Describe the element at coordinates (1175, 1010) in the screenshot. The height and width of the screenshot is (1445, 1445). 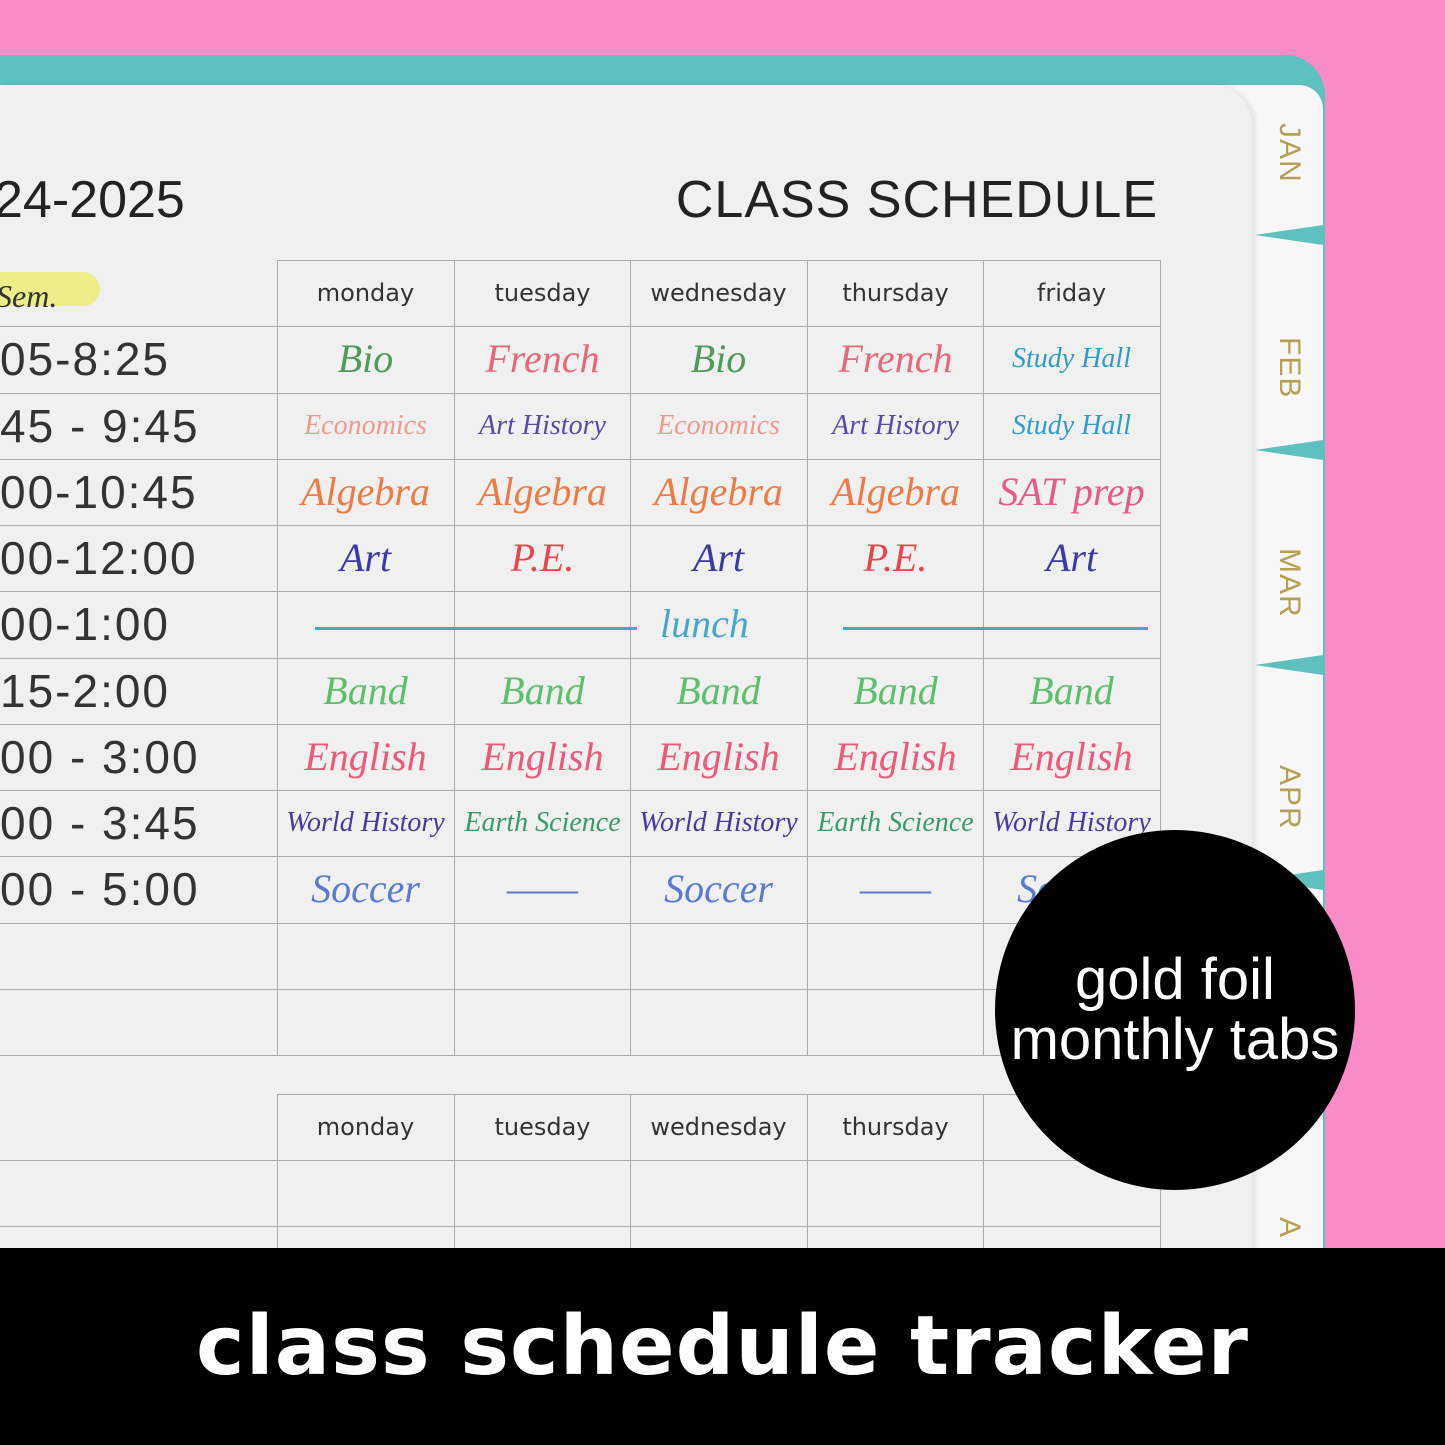
I see `feature-badge: gold foil monthly tabs` at that location.